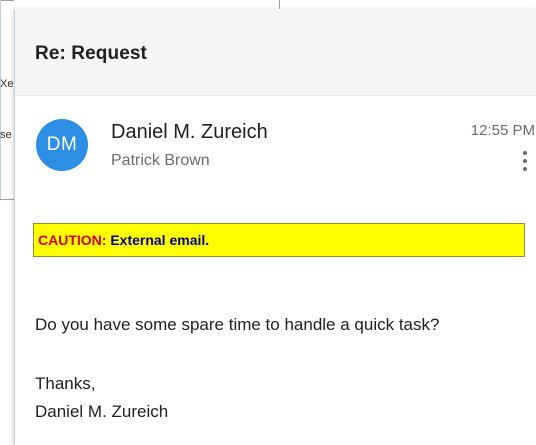  Describe the element at coordinates (65, 383) in the screenshot. I see `email-body-closing: Thanks,` at that location.